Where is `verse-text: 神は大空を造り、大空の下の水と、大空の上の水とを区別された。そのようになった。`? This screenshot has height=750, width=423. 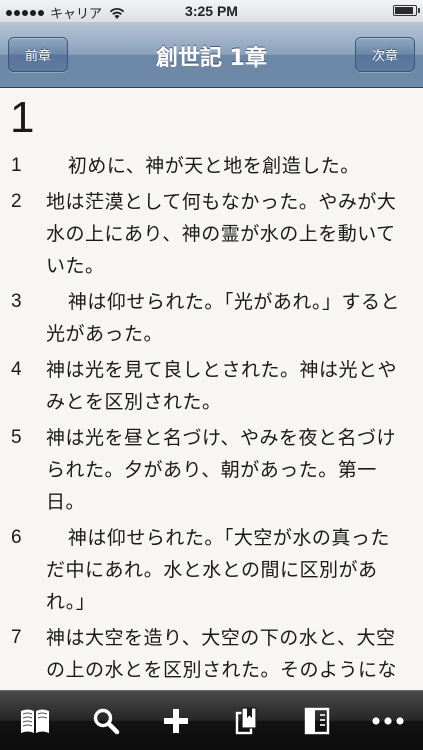 verse-text: 神は大空を造り、大空の下の水と、大空の上の水とを区別された。そのようになった。 is located at coordinates (222, 654).